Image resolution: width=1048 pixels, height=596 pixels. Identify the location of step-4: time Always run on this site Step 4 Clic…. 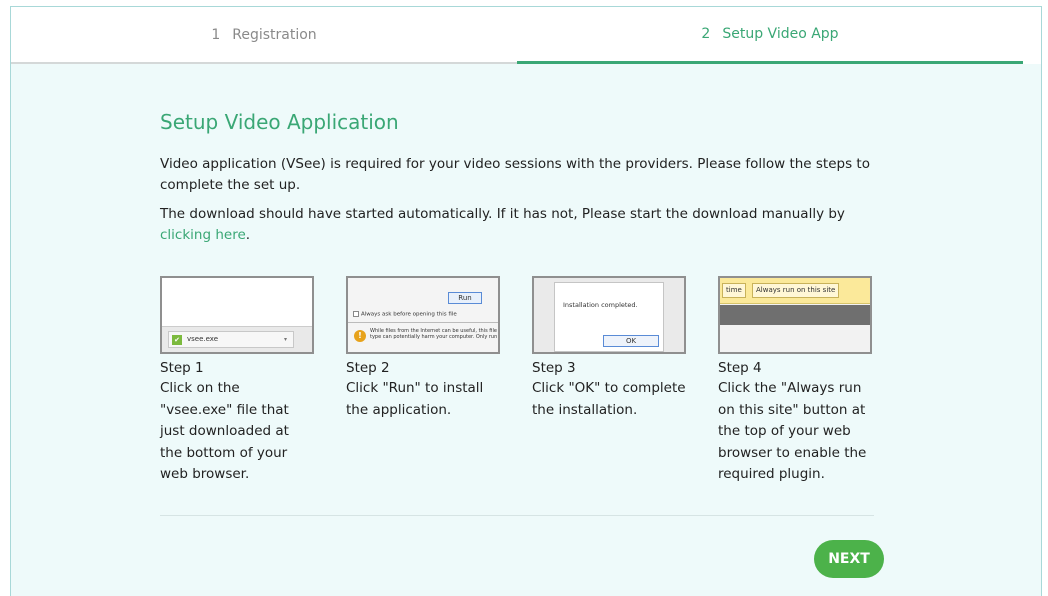
(795, 381).